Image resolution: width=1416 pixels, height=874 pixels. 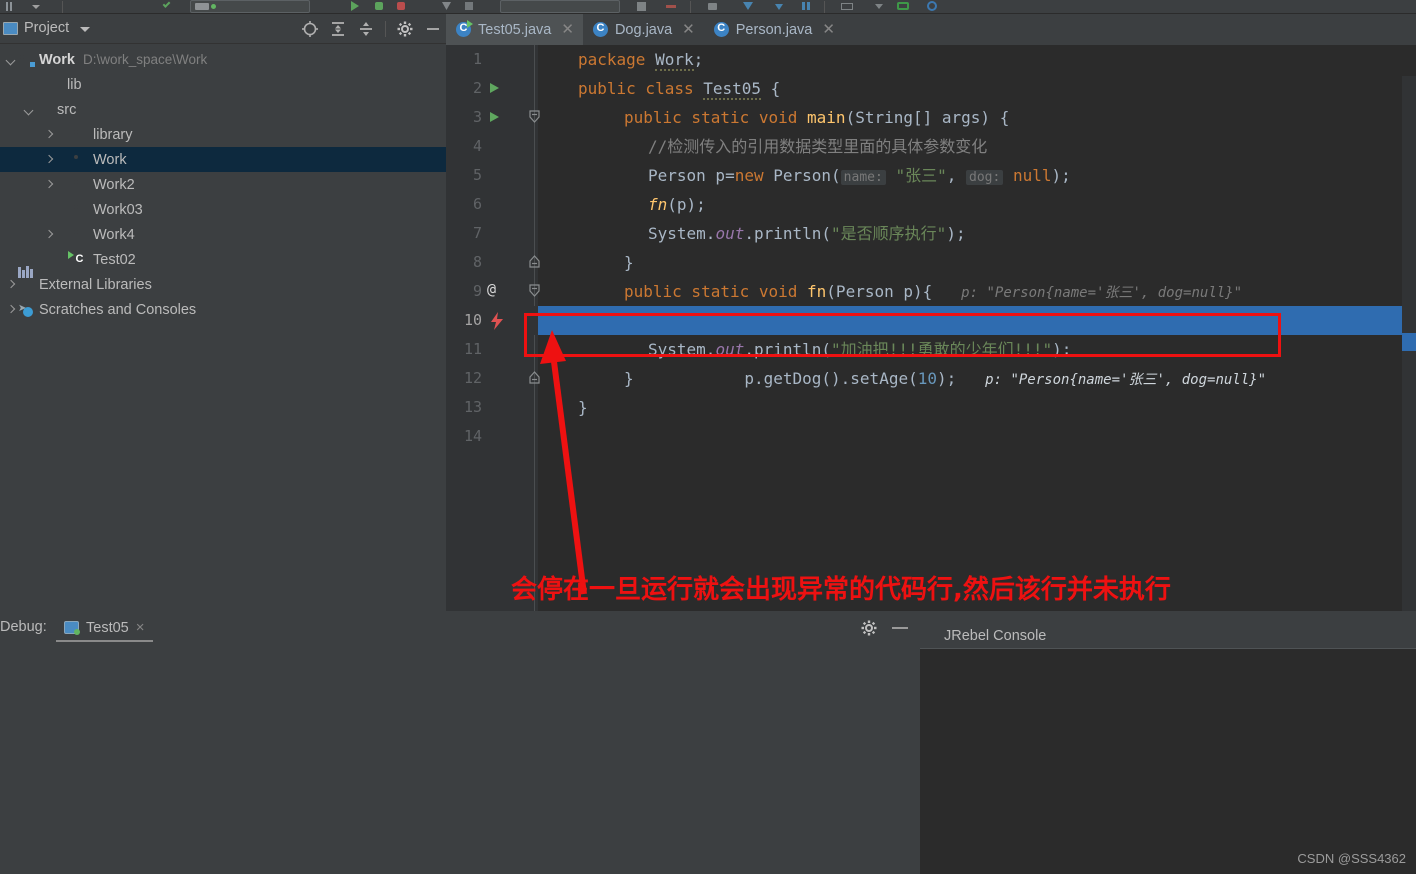 What do you see at coordinates (977, 59) in the screenshot?
I see `code-line-1: package Work;` at bounding box center [977, 59].